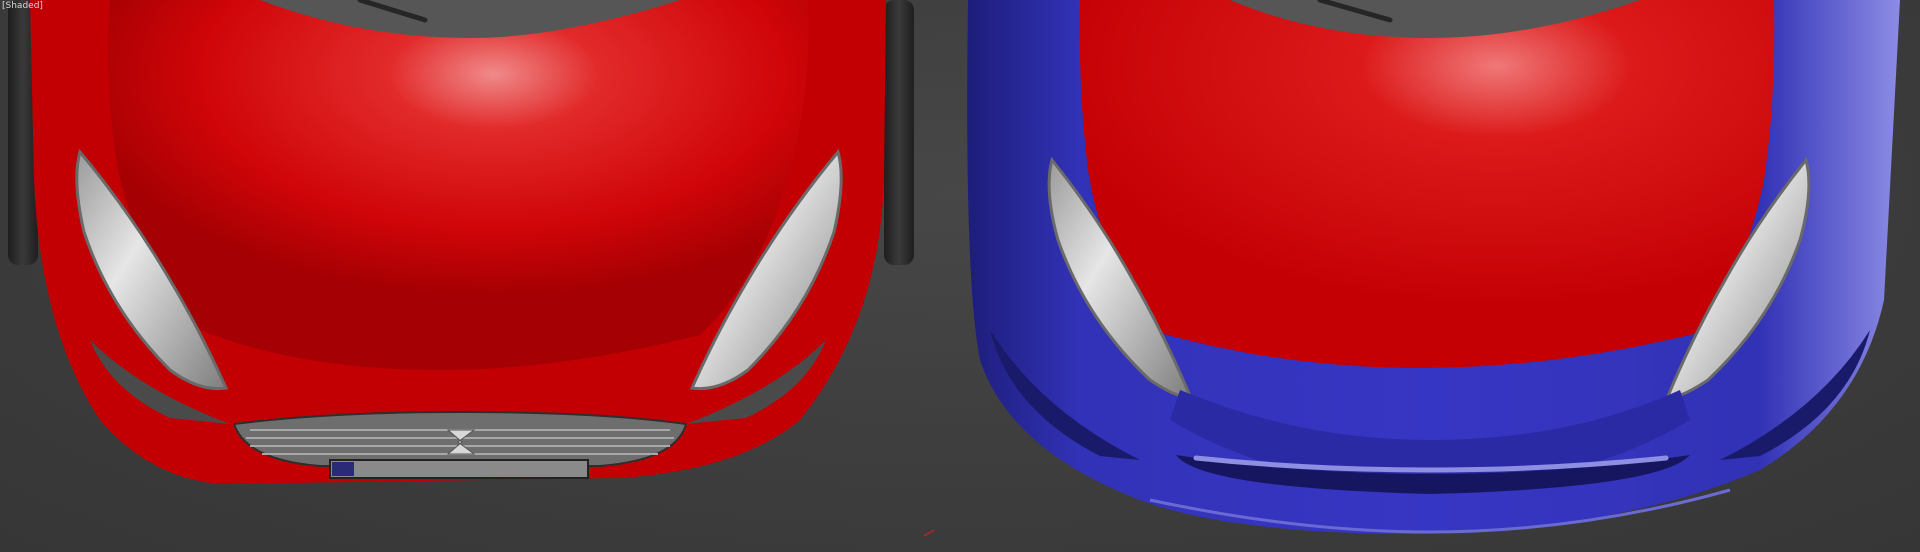 This screenshot has width=1920, height=552. I want to click on left-car-plate-badge, so click(343, 469).